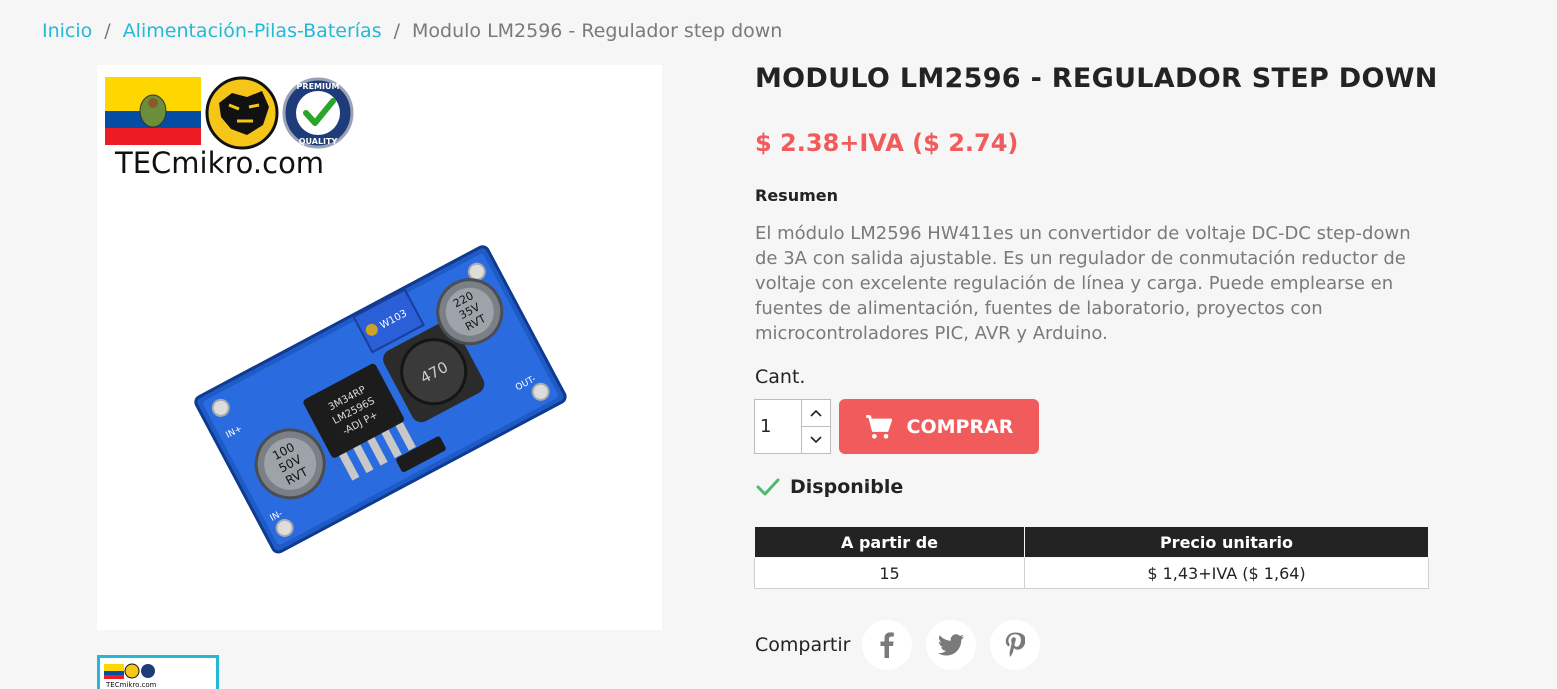 This screenshot has height=689, width=1557. What do you see at coordinates (796, 195) in the screenshot?
I see `summary-label: Resumen` at bounding box center [796, 195].